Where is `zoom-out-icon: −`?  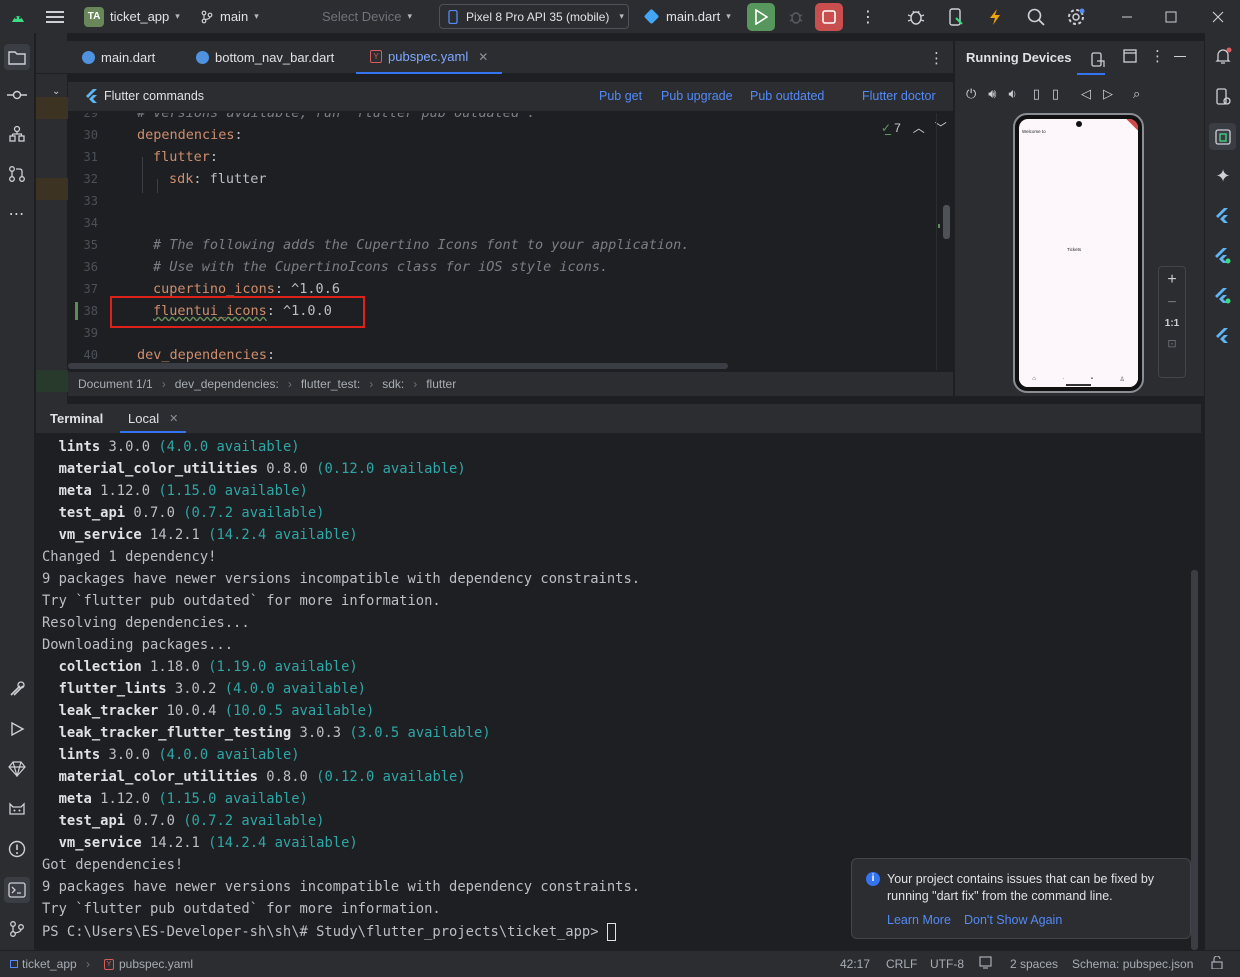
zoom-out-icon: − is located at coordinates (1172, 303).